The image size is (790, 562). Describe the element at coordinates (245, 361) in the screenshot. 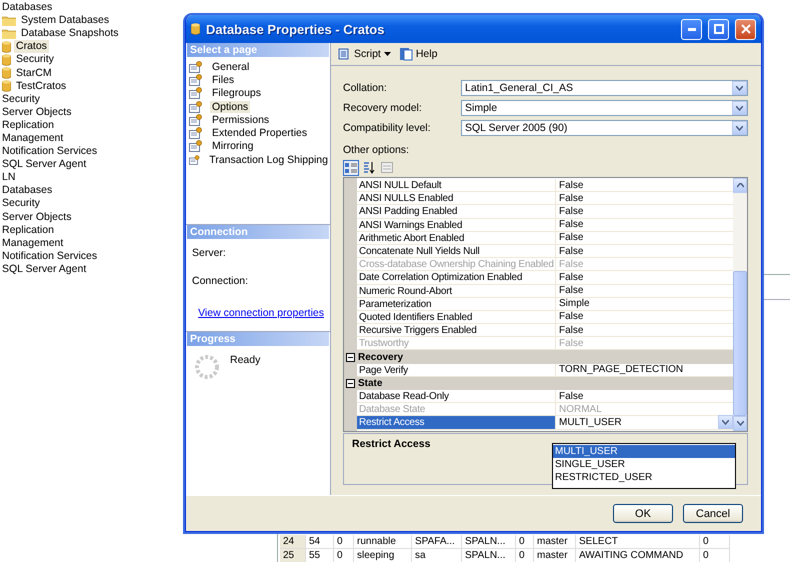

I see `status-text: Ready` at that location.